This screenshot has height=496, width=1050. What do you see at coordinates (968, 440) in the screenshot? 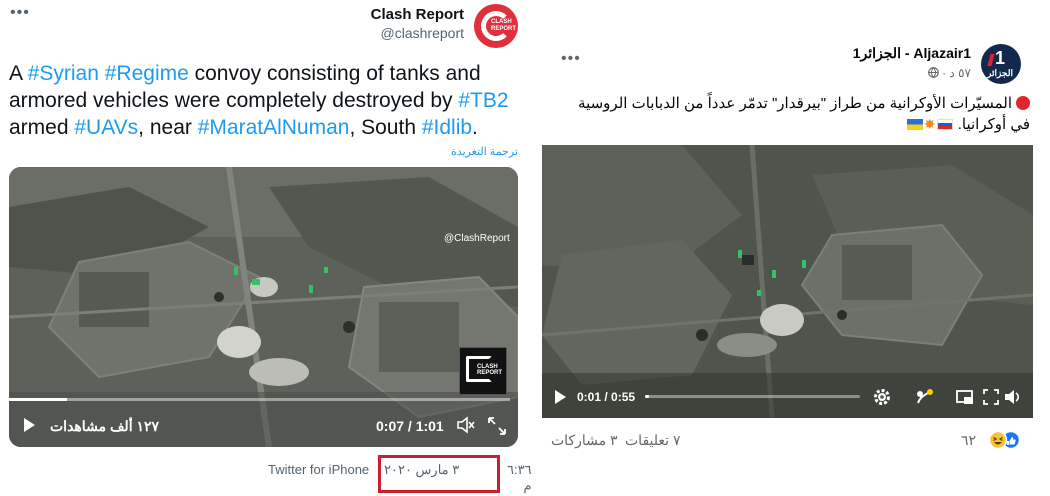
I see `reaction-count: ٦٢` at bounding box center [968, 440].